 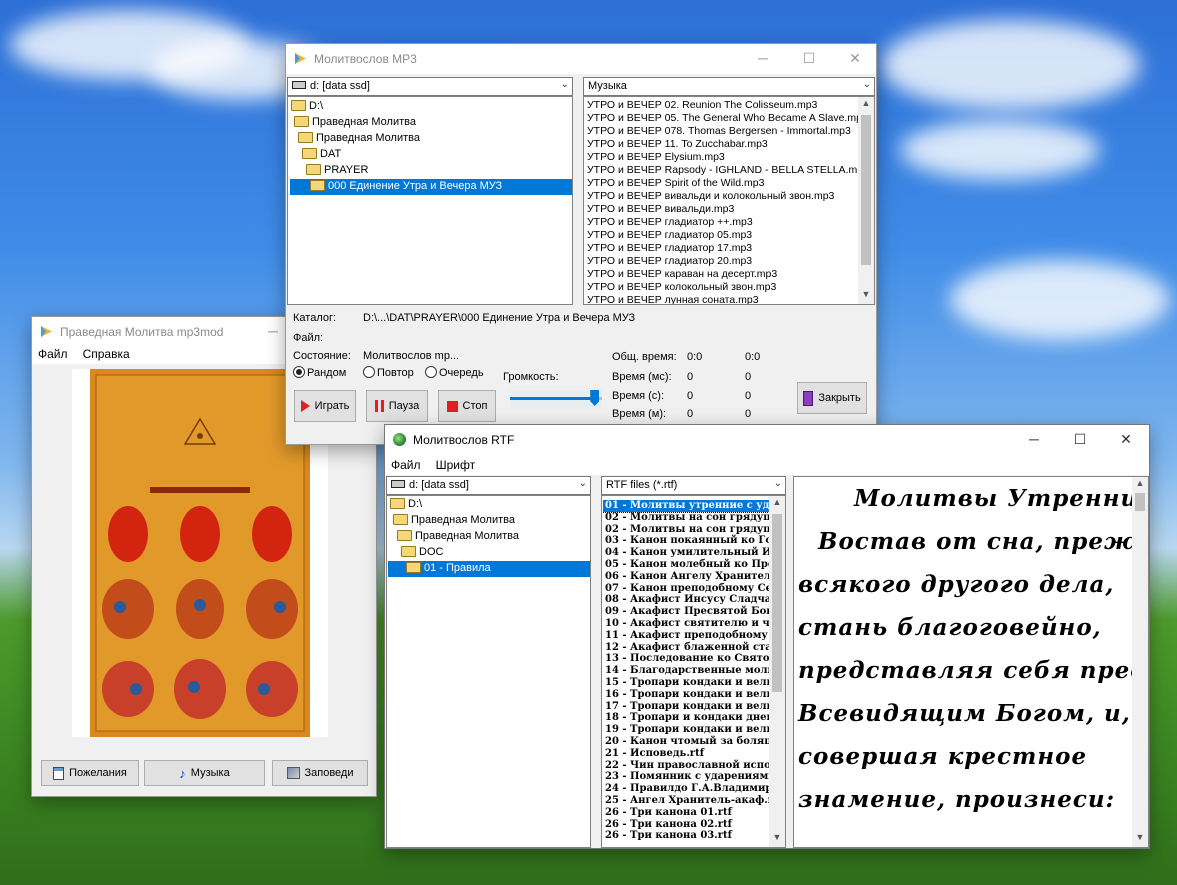 What do you see at coordinates (320, 773) in the screenshot?
I see `commandments-button: Заповеди` at bounding box center [320, 773].